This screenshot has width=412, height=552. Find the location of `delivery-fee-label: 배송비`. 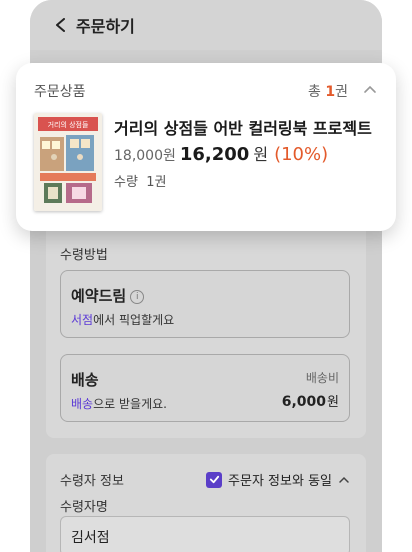

delivery-fee-label: 배송비 is located at coordinates (322, 378).